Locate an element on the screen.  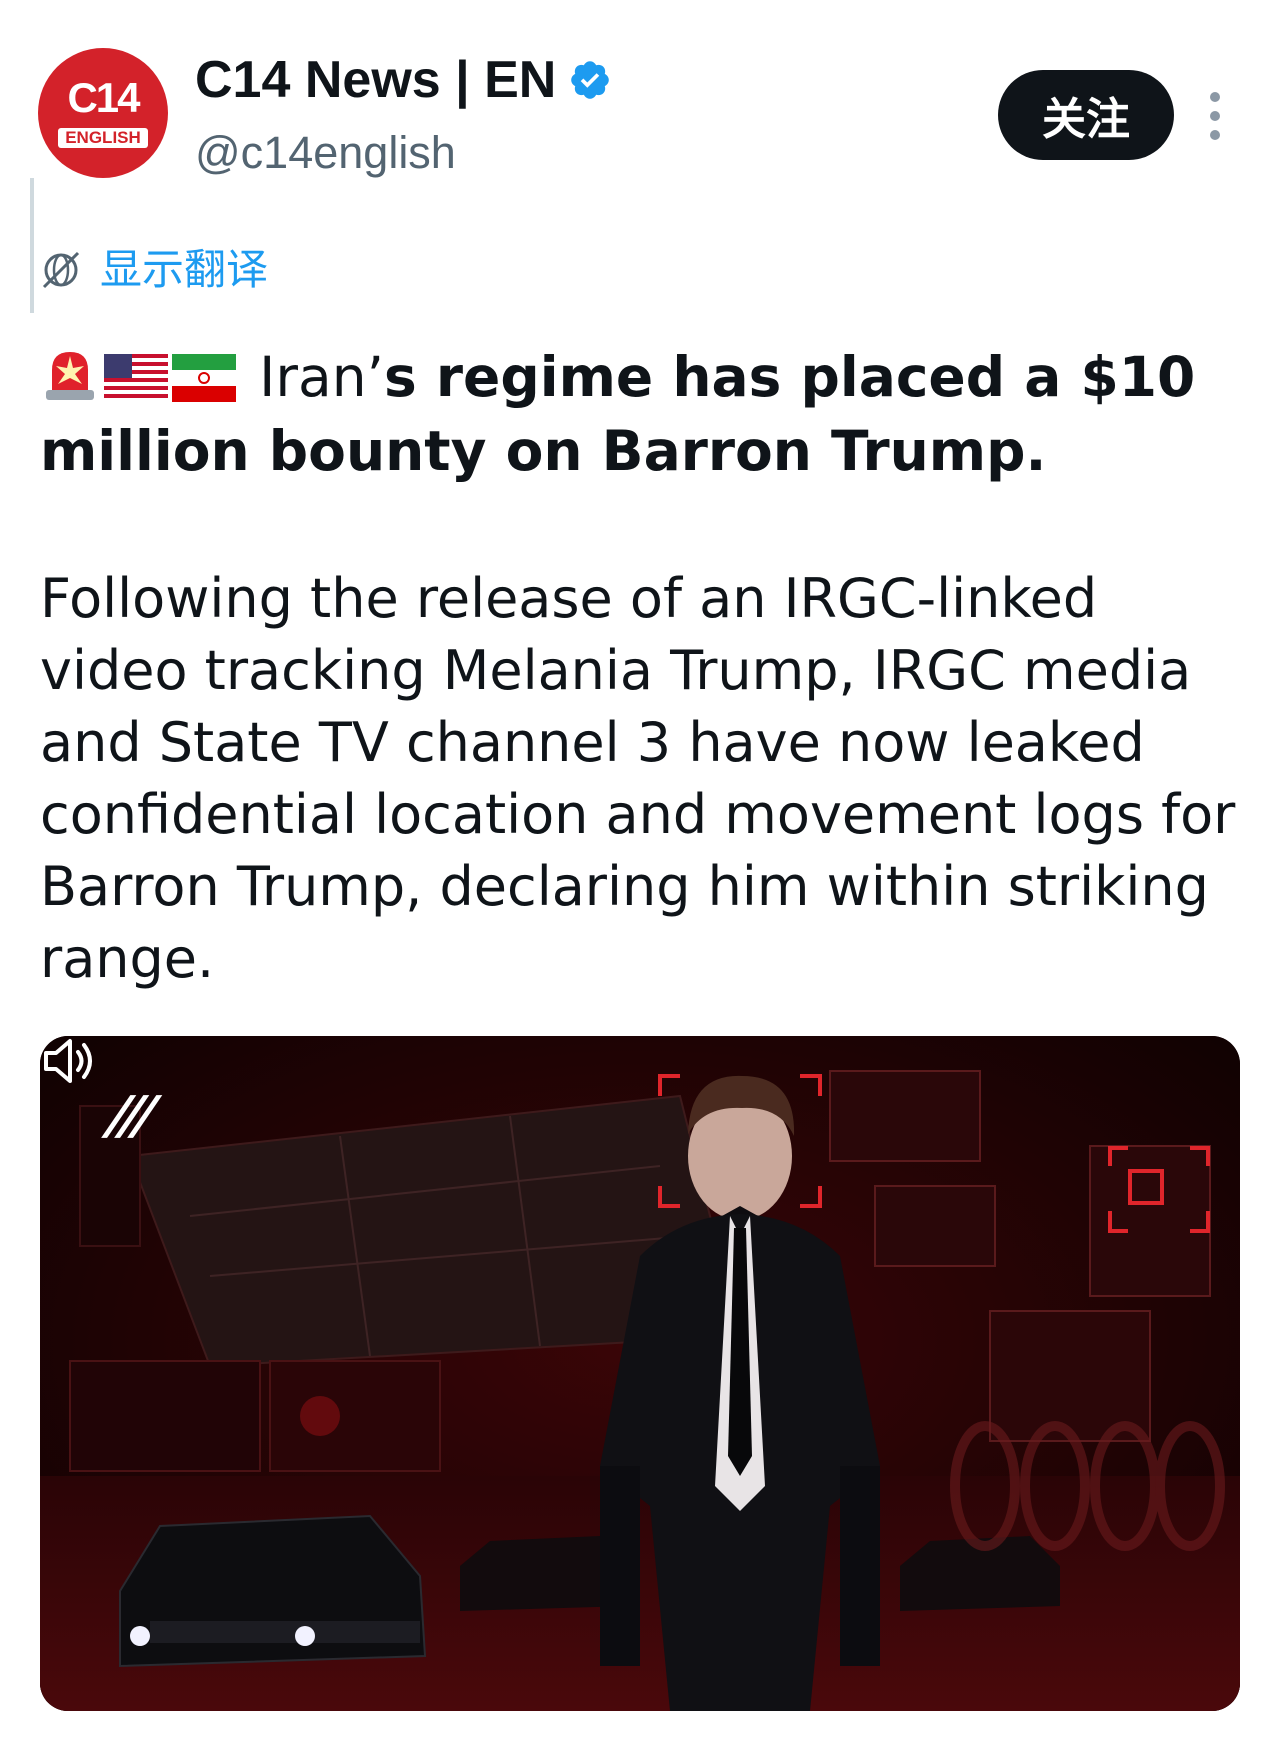
police-light-icon is located at coordinates (70, 376).